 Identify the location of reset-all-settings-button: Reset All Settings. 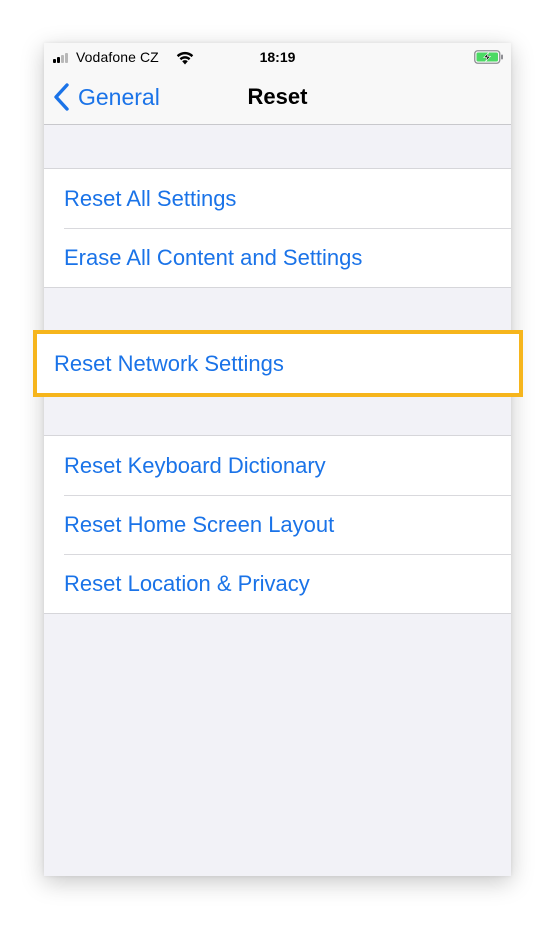
(277, 198).